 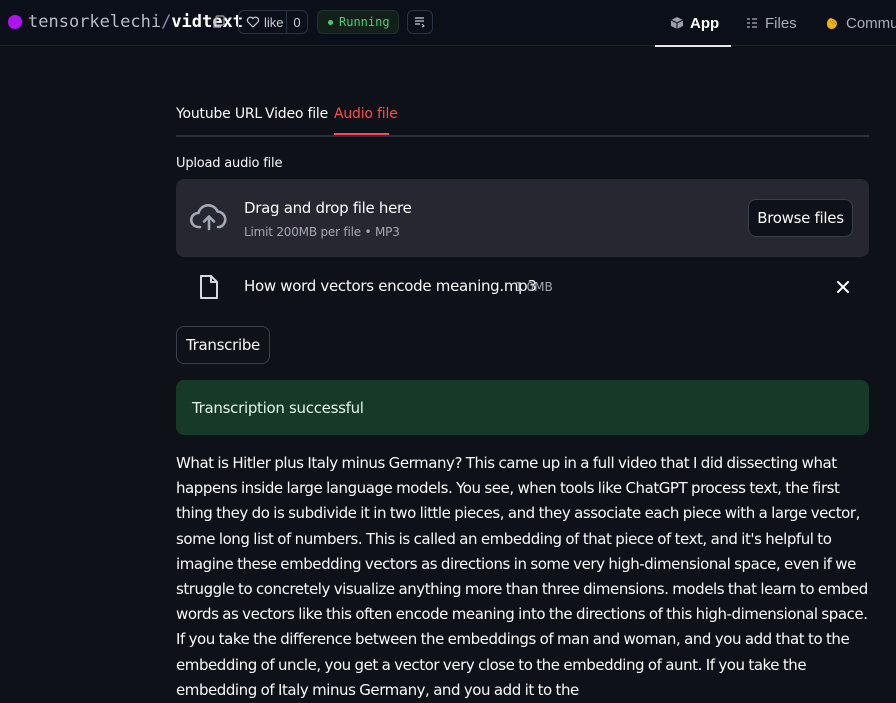 I want to click on nav-tab-app: App, so click(x=694, y=23).